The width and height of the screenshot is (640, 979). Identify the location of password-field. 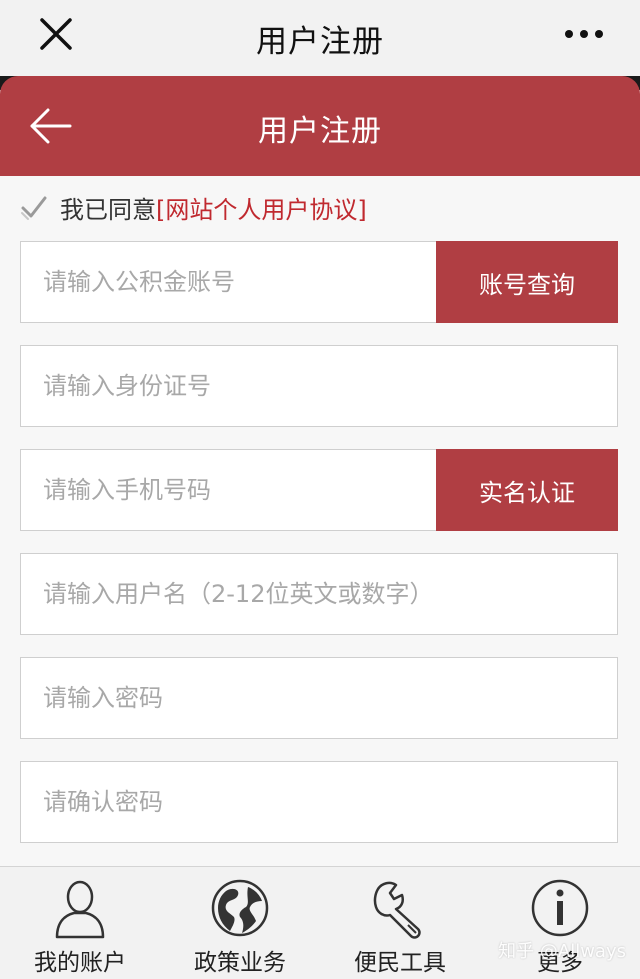
(319, 698).